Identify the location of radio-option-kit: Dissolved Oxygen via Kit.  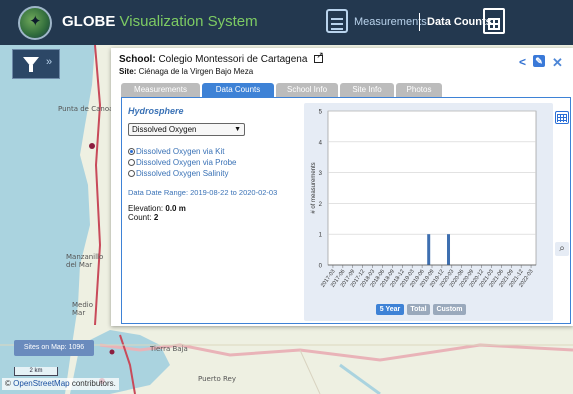
(176, 151).